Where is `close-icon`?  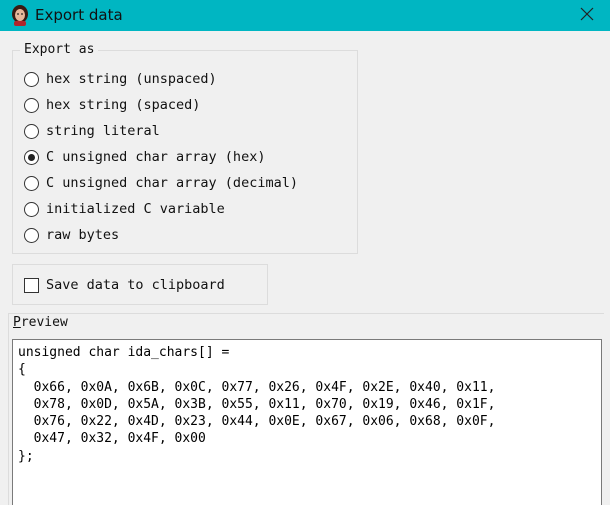
close-icon is located at coordinates (587, 15).